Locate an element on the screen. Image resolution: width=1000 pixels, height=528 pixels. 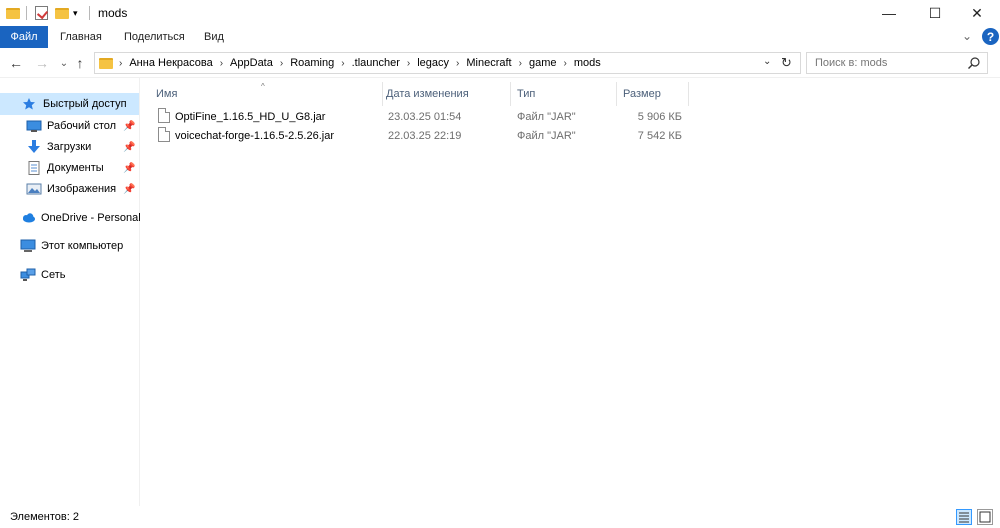
sidebar-item-label: Документы is located at coordinates (75, 168).